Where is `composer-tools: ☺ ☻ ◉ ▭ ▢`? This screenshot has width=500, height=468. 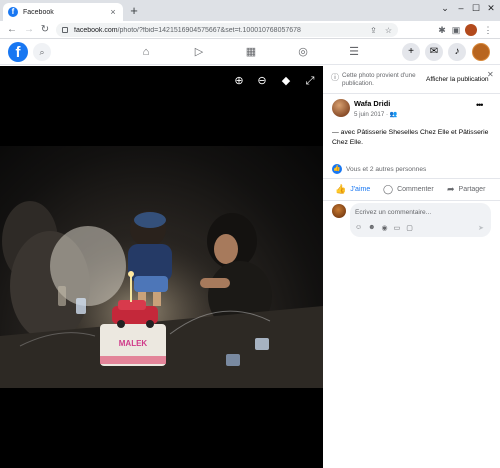
composer-tools: ☺ ☻ ◉ ▭ ▢ is located at coordinates (387, 228).